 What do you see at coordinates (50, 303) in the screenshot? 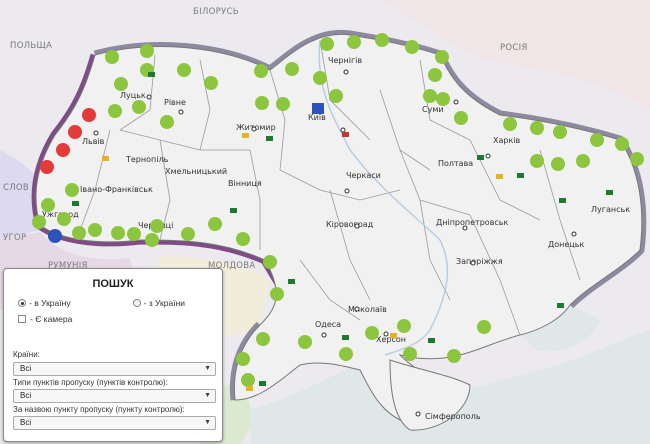
I see `radio-to-ukraine-label: - в Україну` at bounding box center [50, 303].